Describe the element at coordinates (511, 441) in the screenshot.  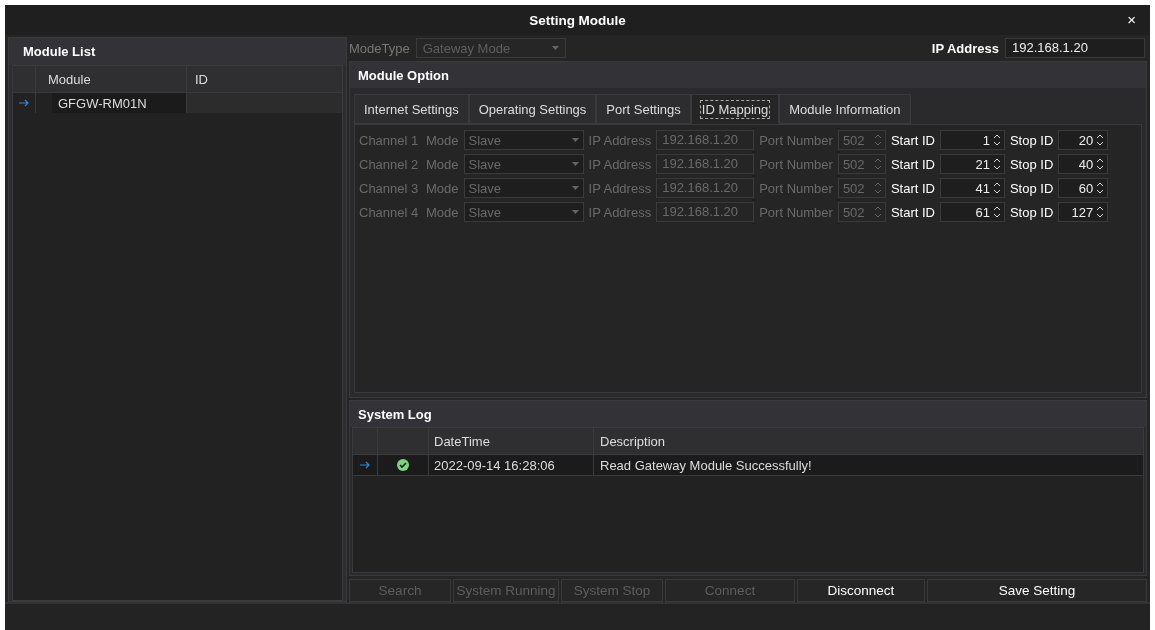
I see `column-header: DateTime` at that location.